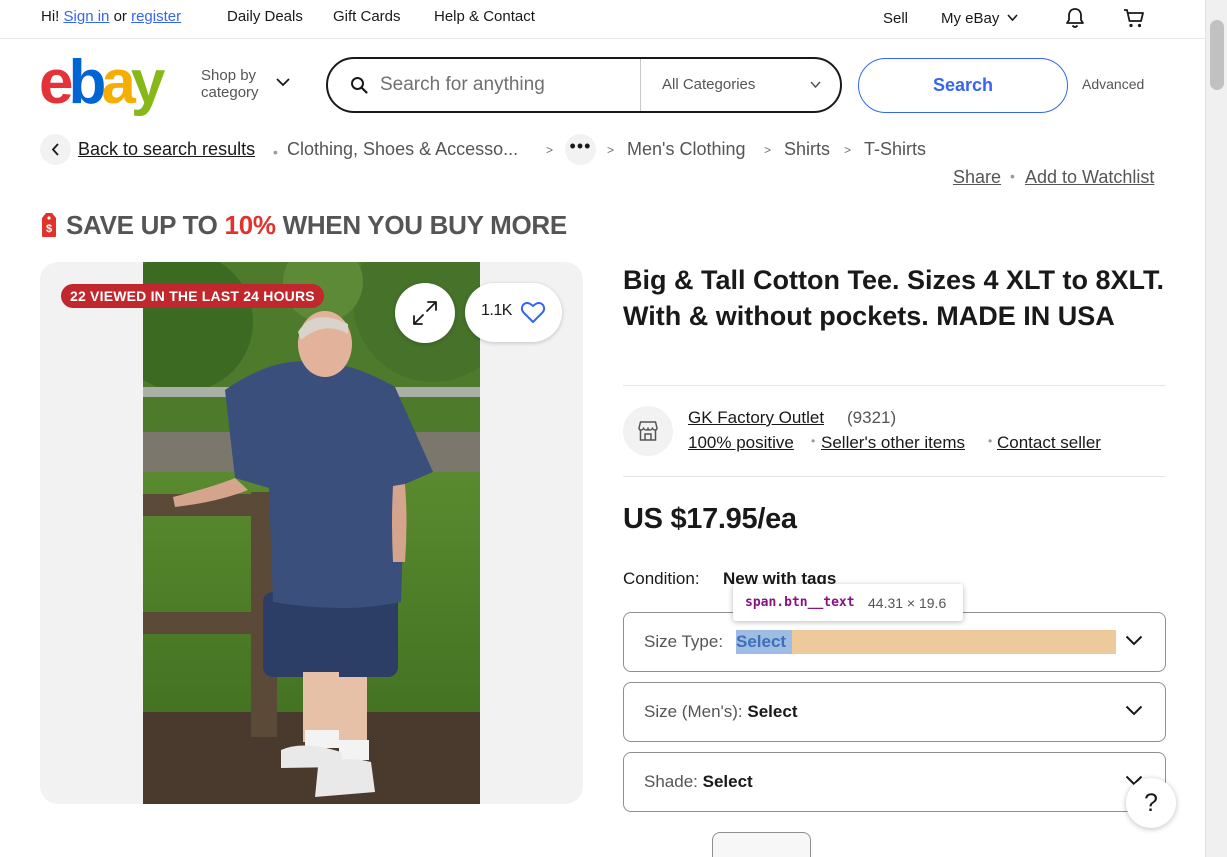 The image size is (1227, 857). I want to click on quantity-input, so click(761, 844).